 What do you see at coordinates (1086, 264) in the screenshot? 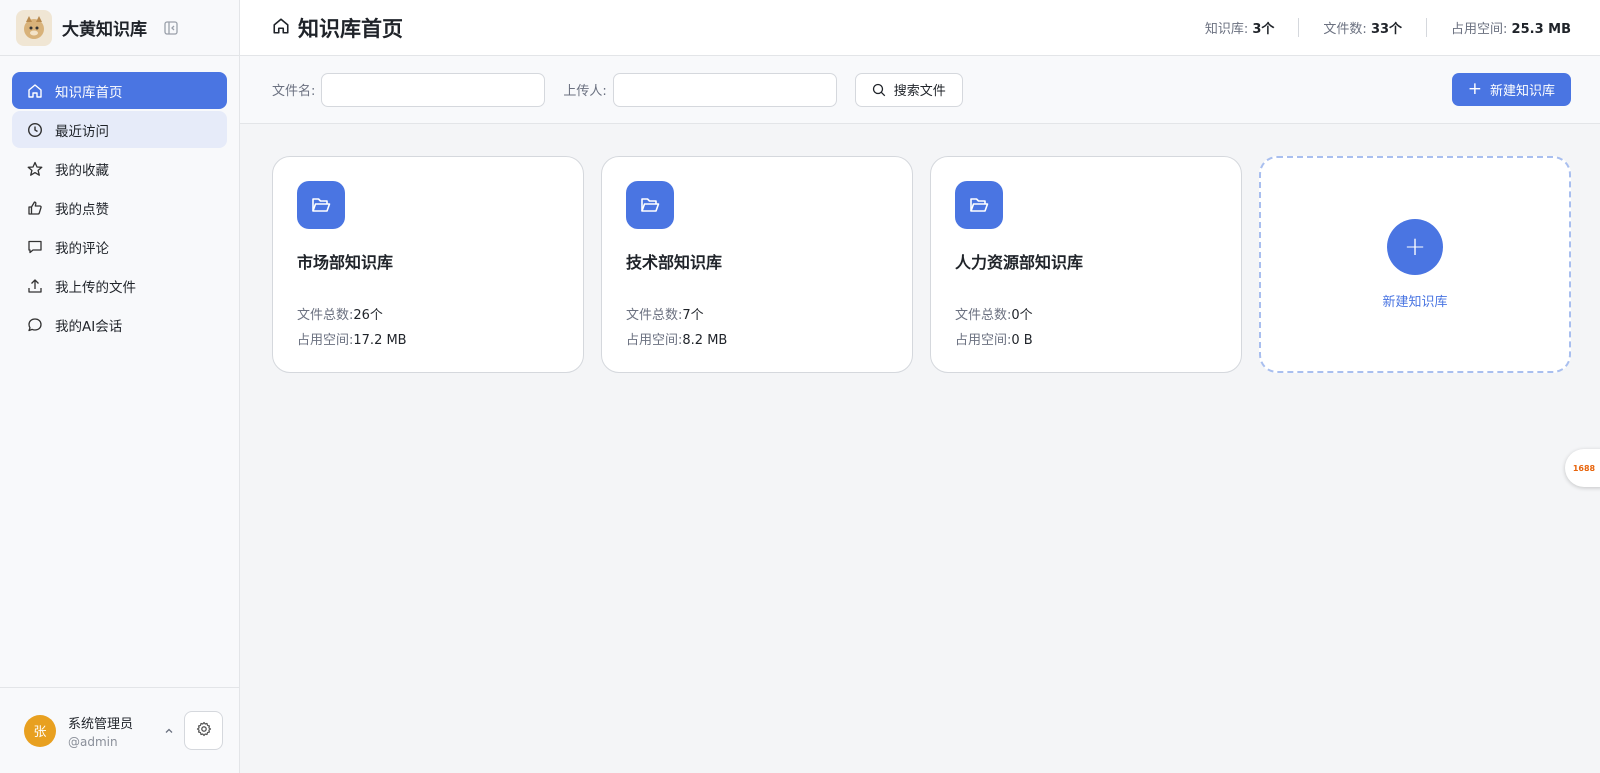
I see `knowledge-base-card: 人力资源部知识库 文件总数:0个 占用空间:0 B` at bounding box center [1086, 264].